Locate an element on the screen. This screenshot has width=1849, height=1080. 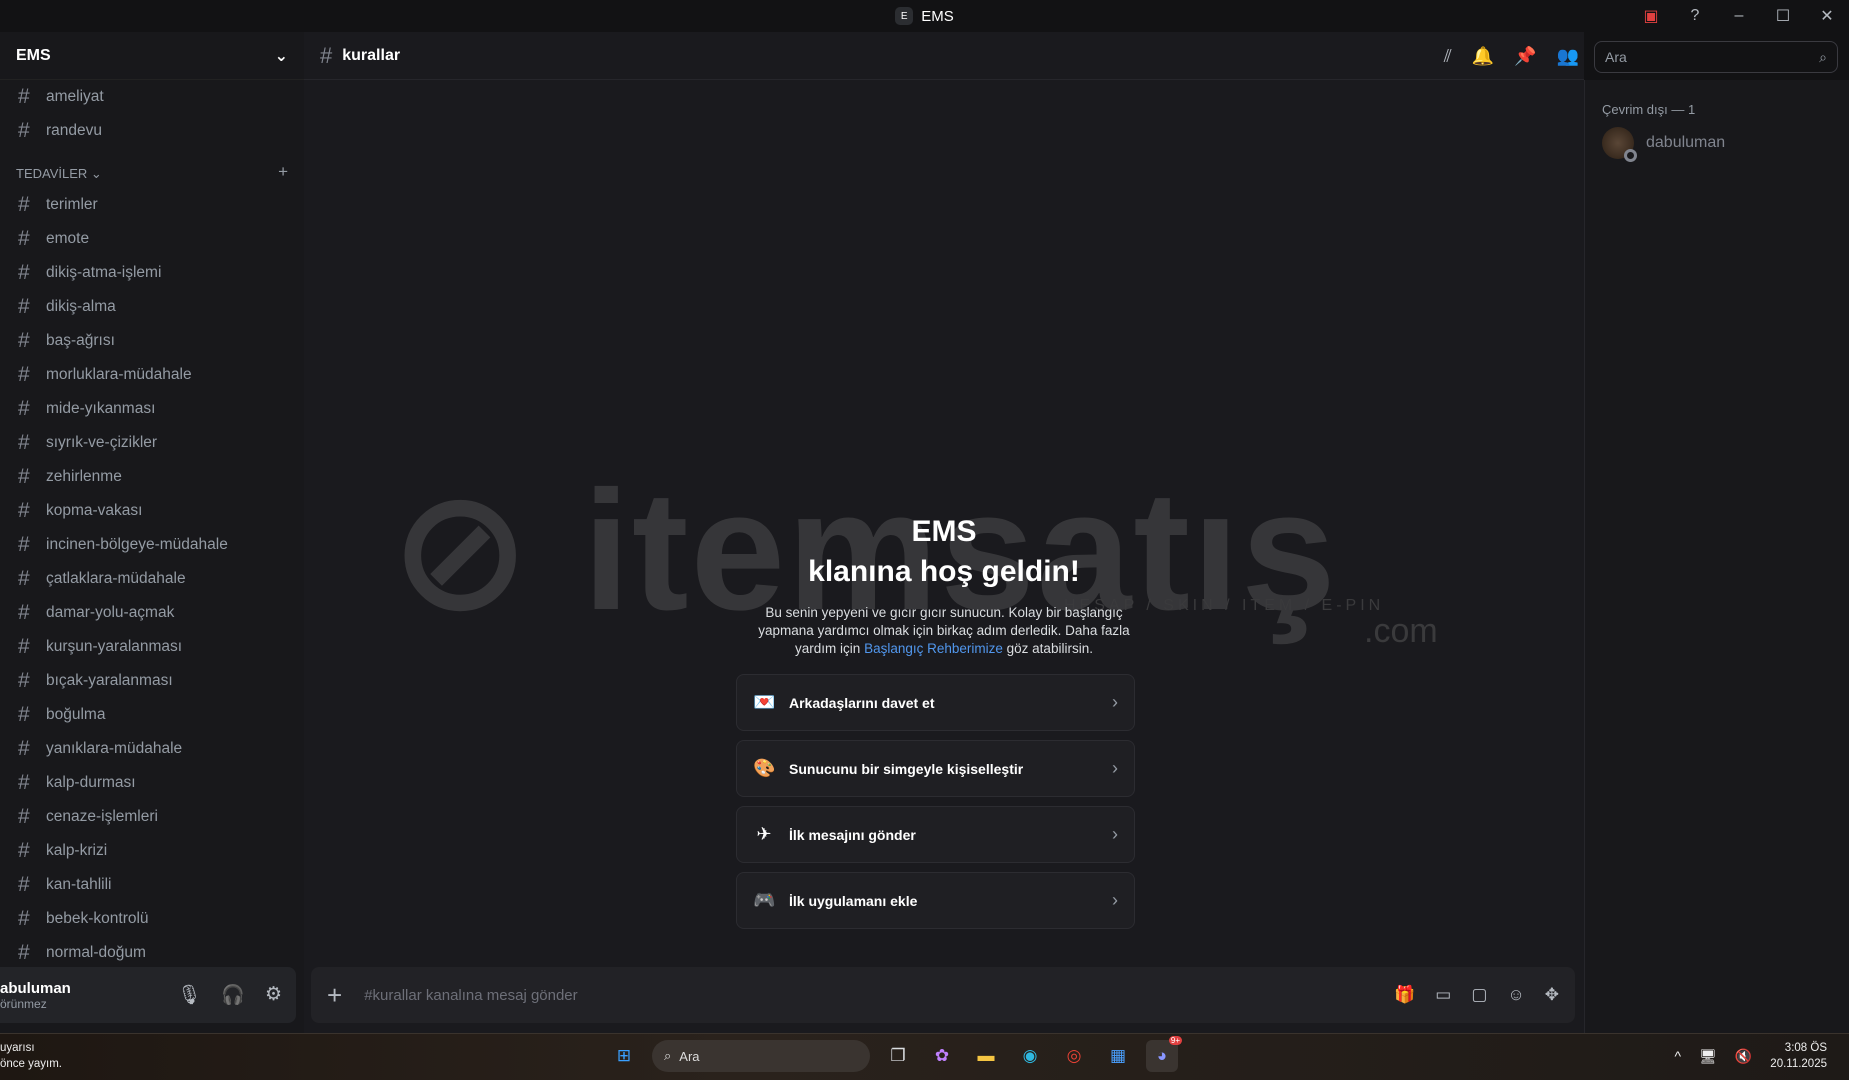
channel-name: randevu is located at coordinates (74, 130).